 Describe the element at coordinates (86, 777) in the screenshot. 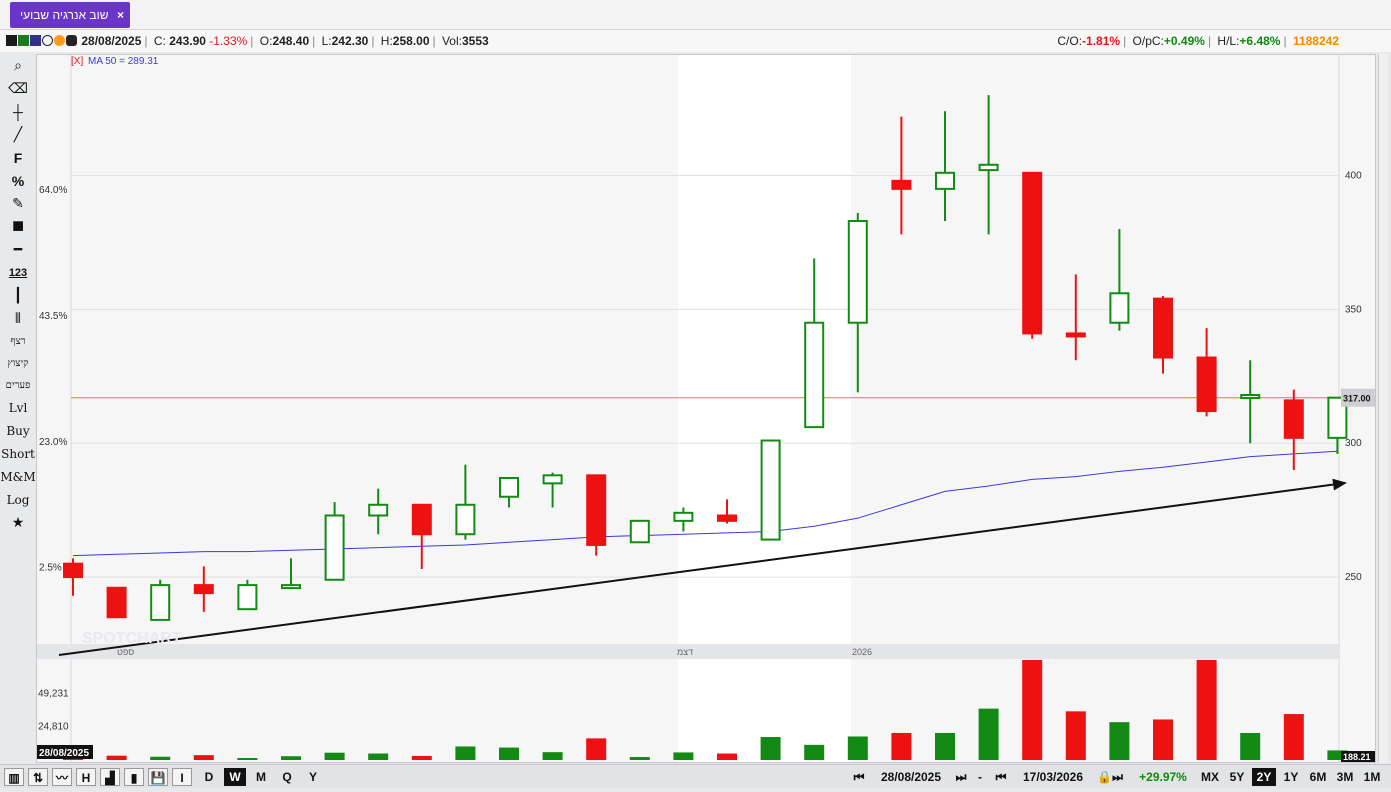

I see `hlc-button: H` at that location.